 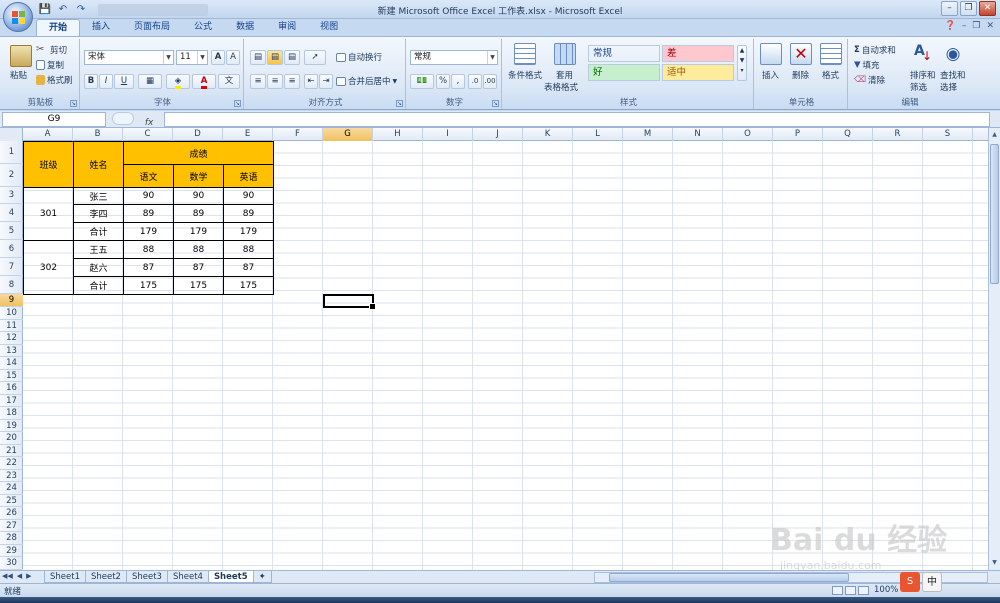 What do you see at coordinates (698, 72) in the screenshot?
I see `style-neutral: 适中` at bounding box center [698, 72].